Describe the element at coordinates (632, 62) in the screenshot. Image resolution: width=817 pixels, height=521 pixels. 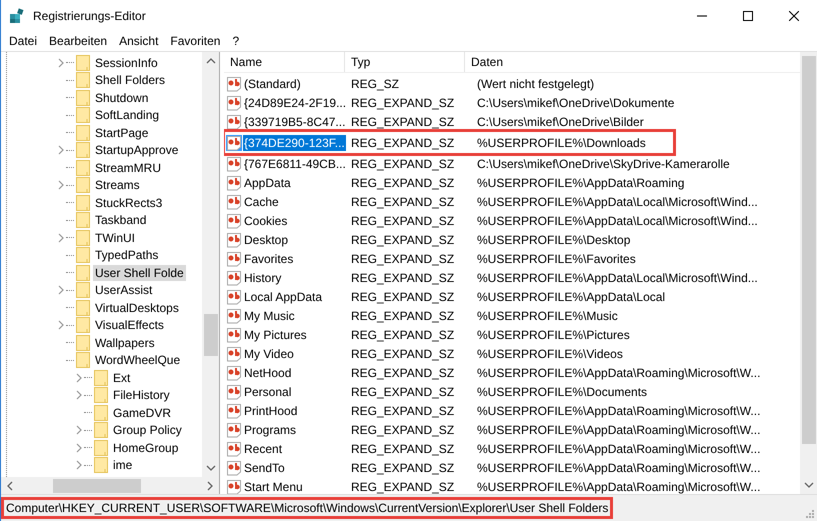
I see `column-header: Daten` at that location.